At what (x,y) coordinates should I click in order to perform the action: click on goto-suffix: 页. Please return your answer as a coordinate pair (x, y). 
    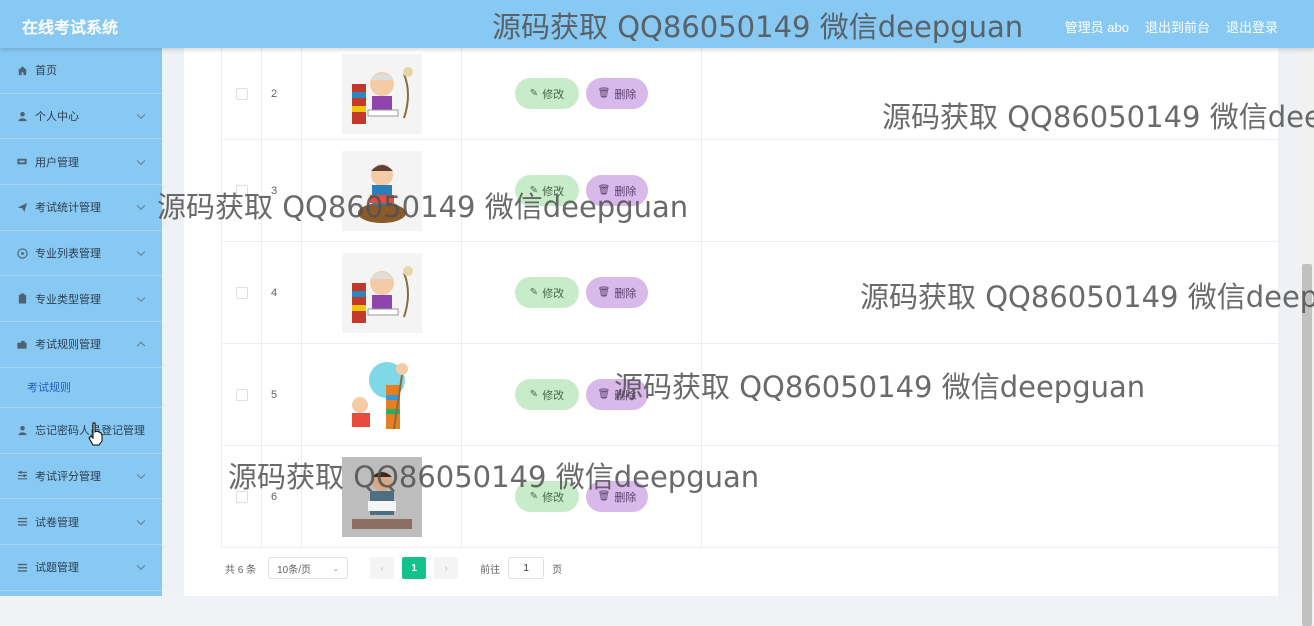
    Looking at the image, I should click on (557, 570).